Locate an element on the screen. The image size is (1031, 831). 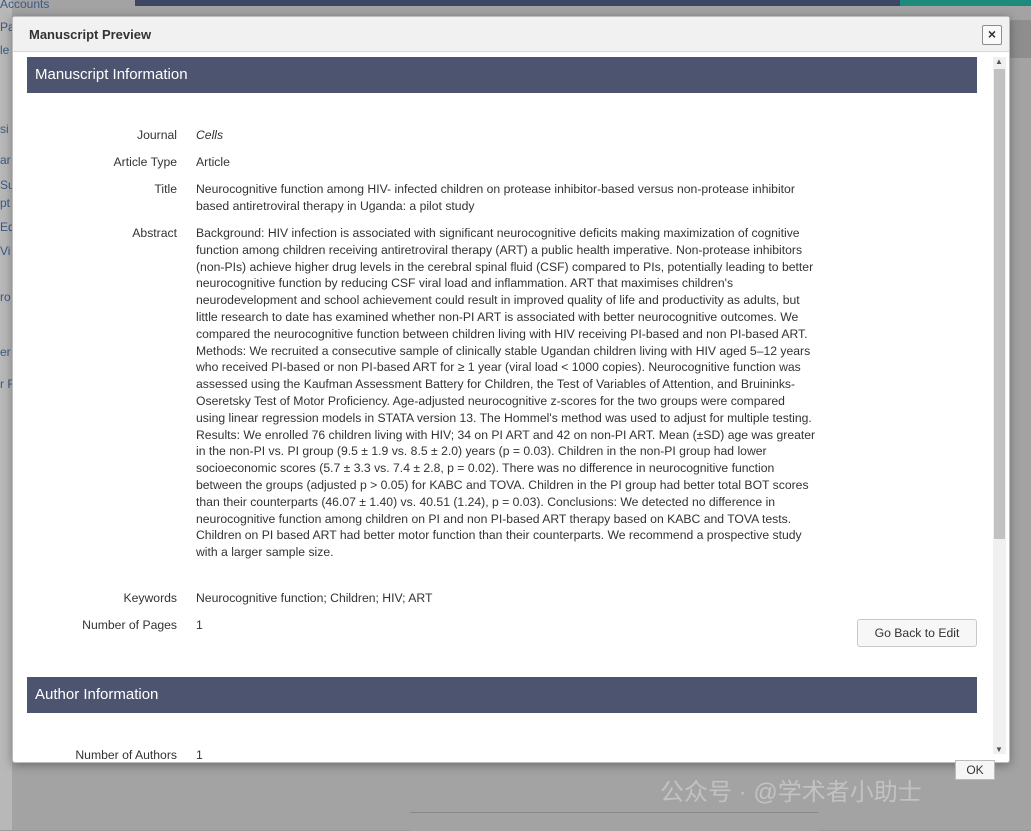
scroll-down-icon: ▼ is located at coordinates (999, 749).